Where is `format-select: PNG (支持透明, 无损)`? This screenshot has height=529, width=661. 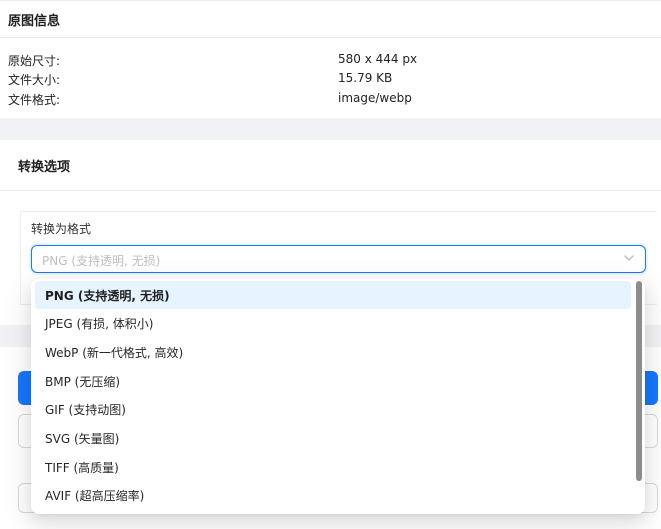 format-select: PNG (支持透明, 无损) is located at coordinates (338, 259).